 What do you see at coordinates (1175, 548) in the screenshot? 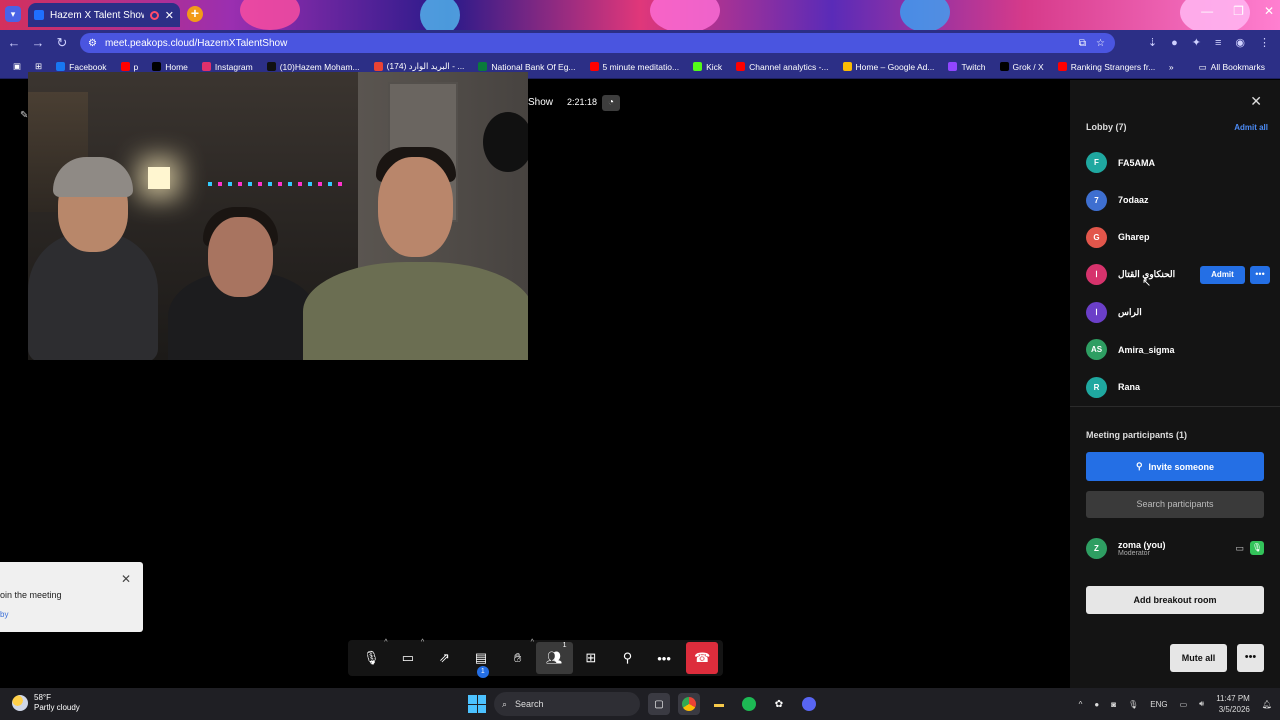
I see `participant-row-self: Z zoma (you) Moderator ▭ 🎙︎` at bounding box center [1175, 548].